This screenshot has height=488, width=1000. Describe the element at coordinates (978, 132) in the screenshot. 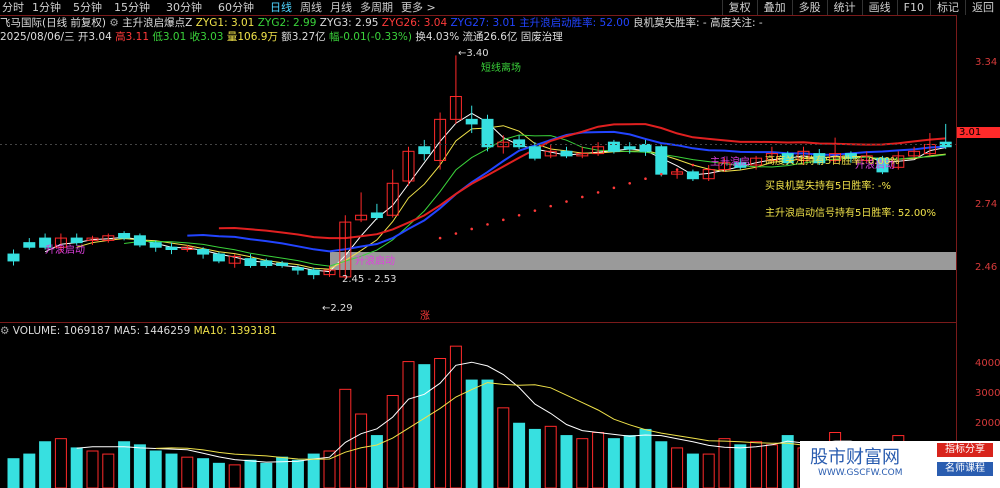

I see `current-price-tag: 3.01` at that location.